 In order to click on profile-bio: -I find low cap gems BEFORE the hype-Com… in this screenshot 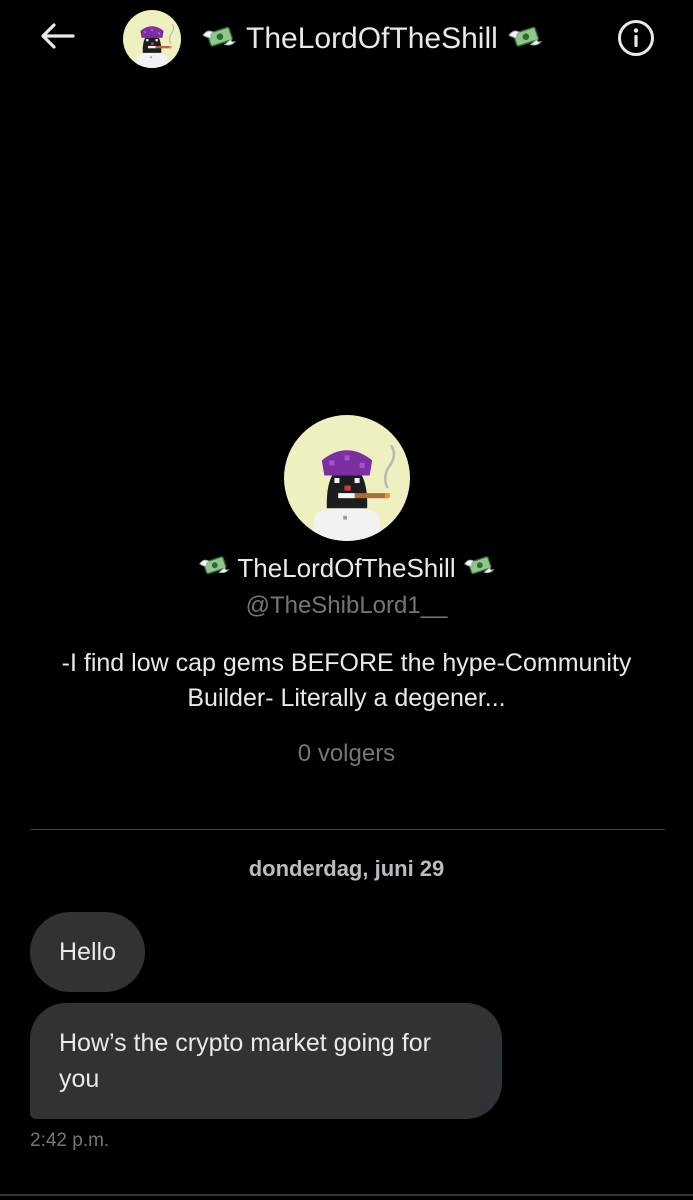, I will do `click(346, 680)`.